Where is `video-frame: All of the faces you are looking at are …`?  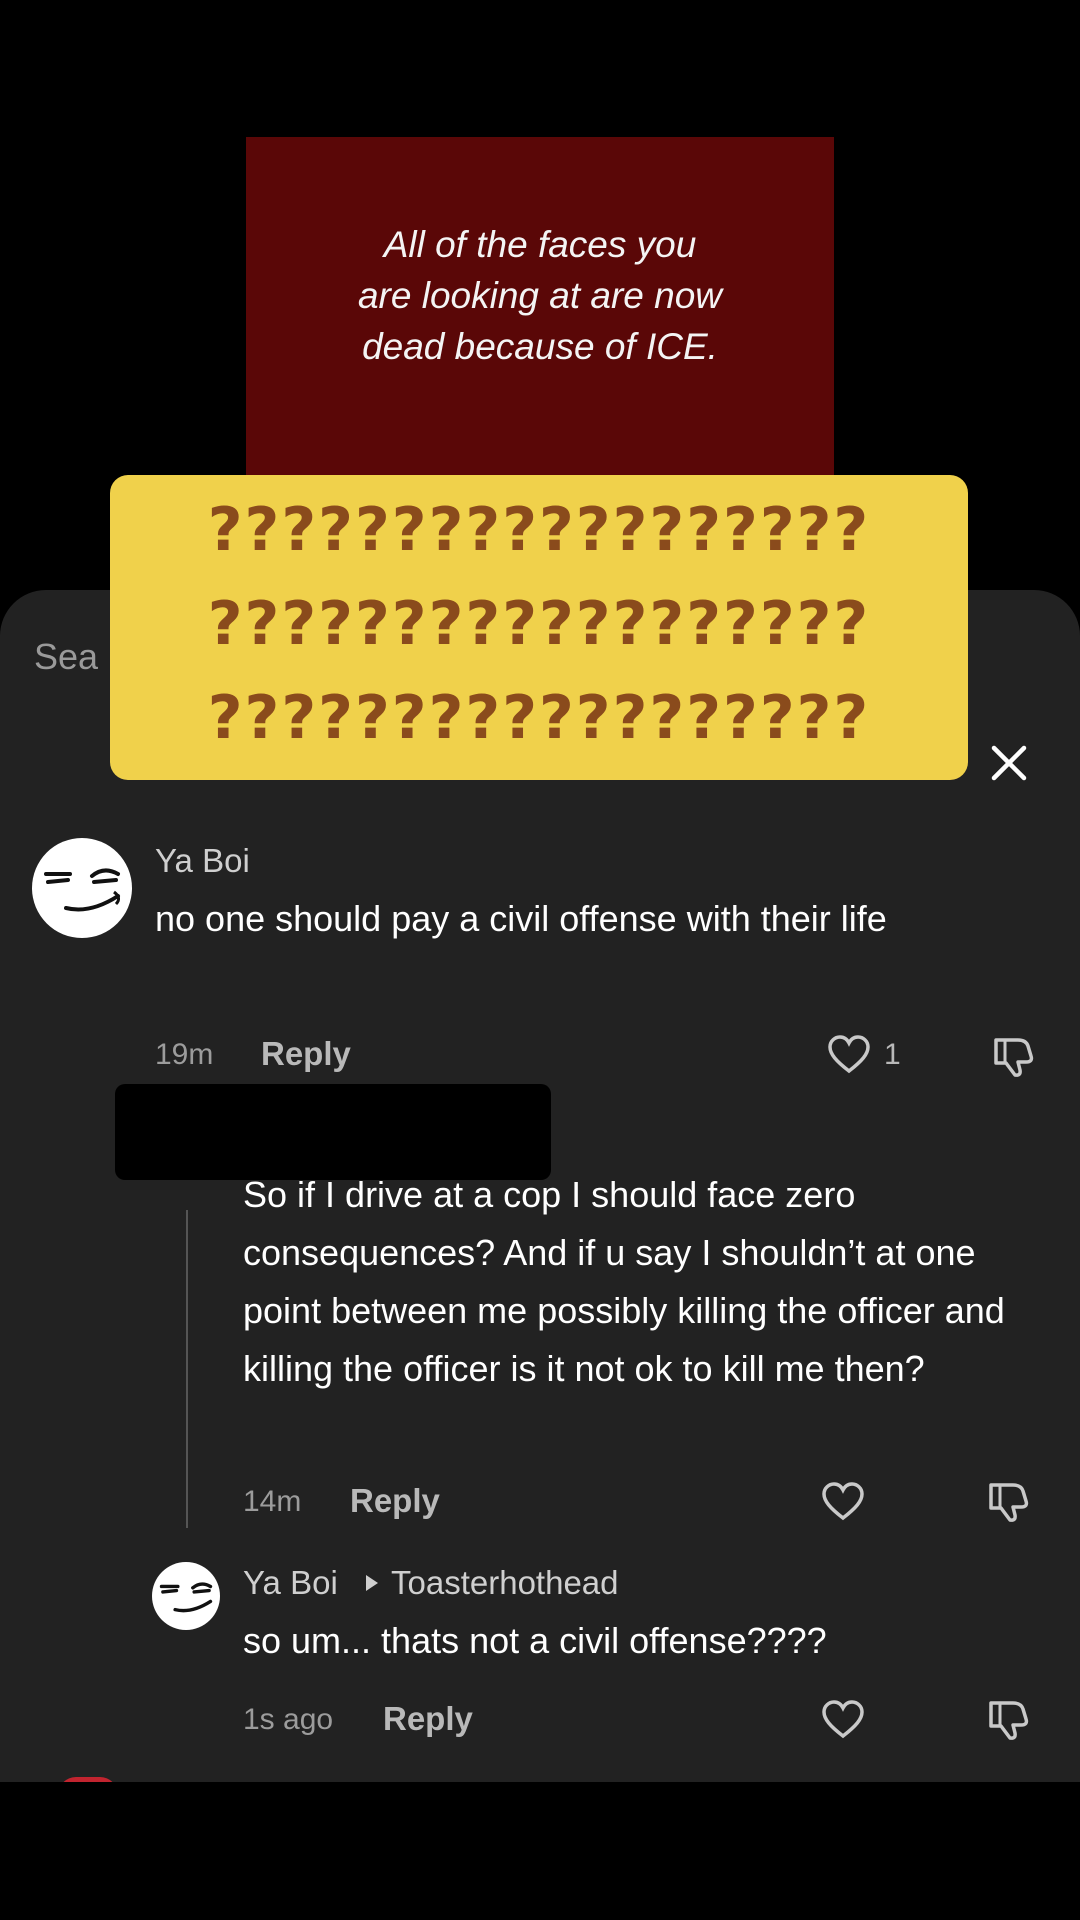
video-frame: All of the faces you are looking at are … is located at coordinates (540, 307).